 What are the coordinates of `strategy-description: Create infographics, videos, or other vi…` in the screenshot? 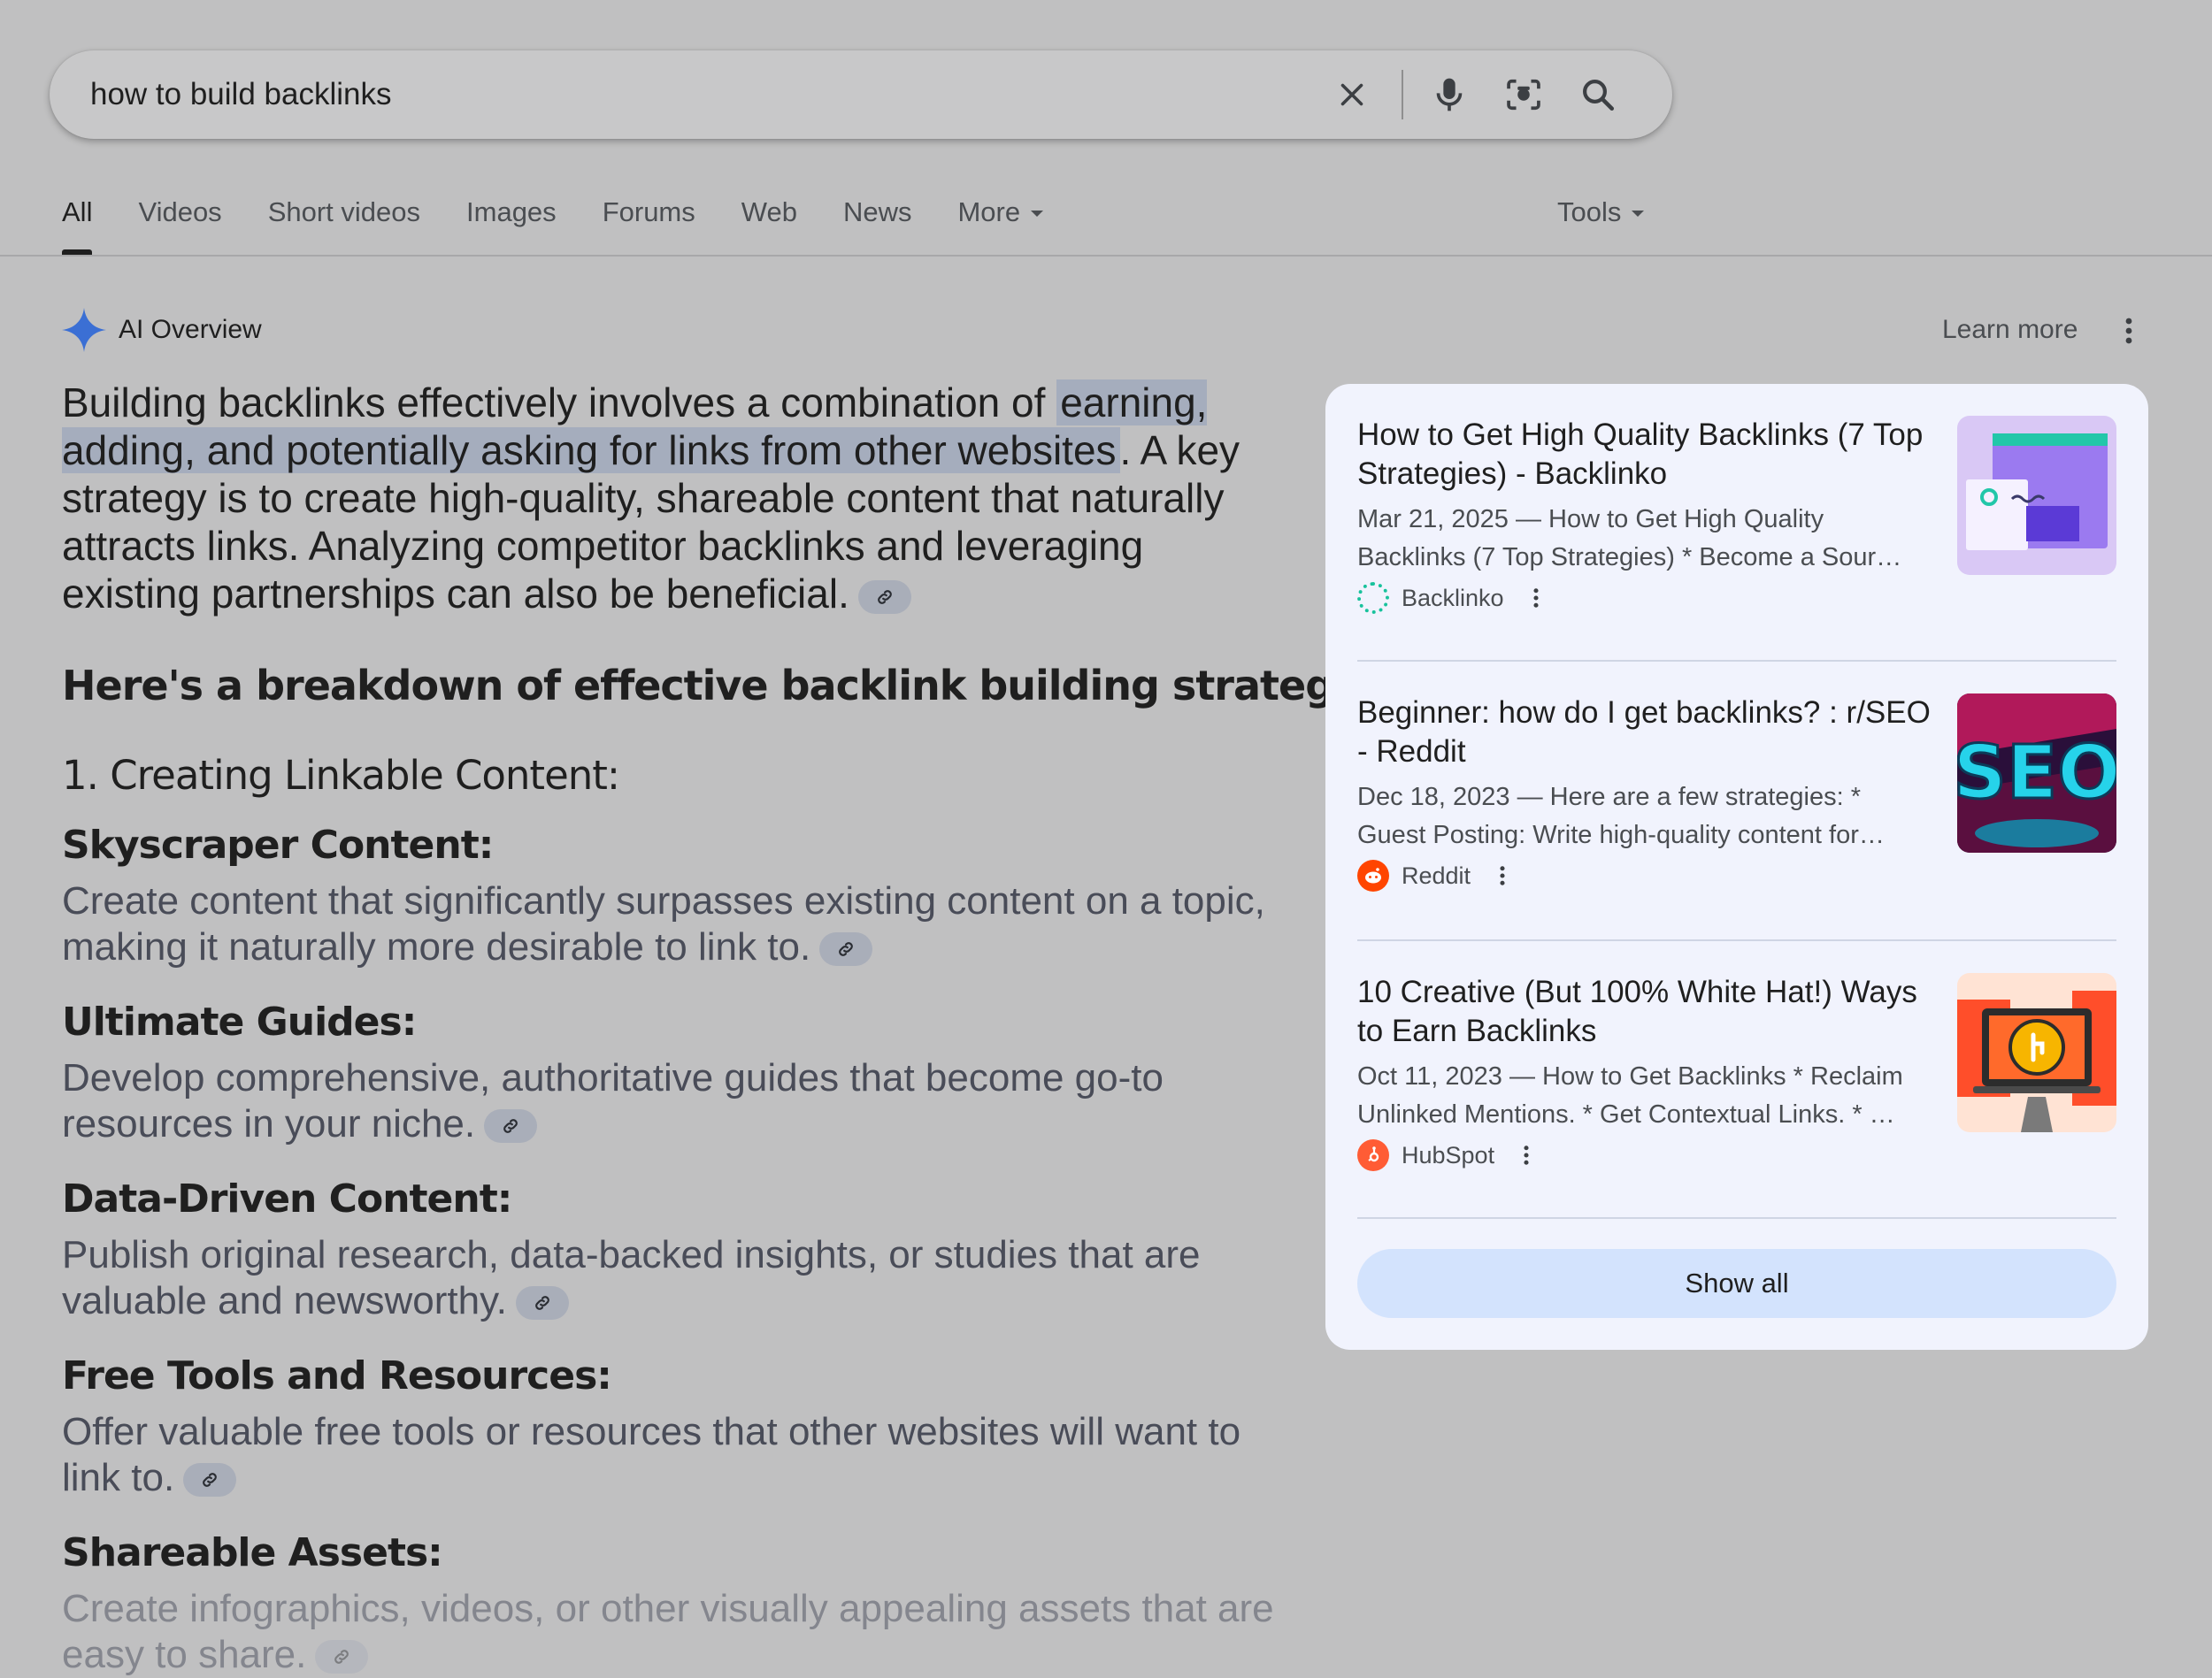 It's located at (668, 1632).